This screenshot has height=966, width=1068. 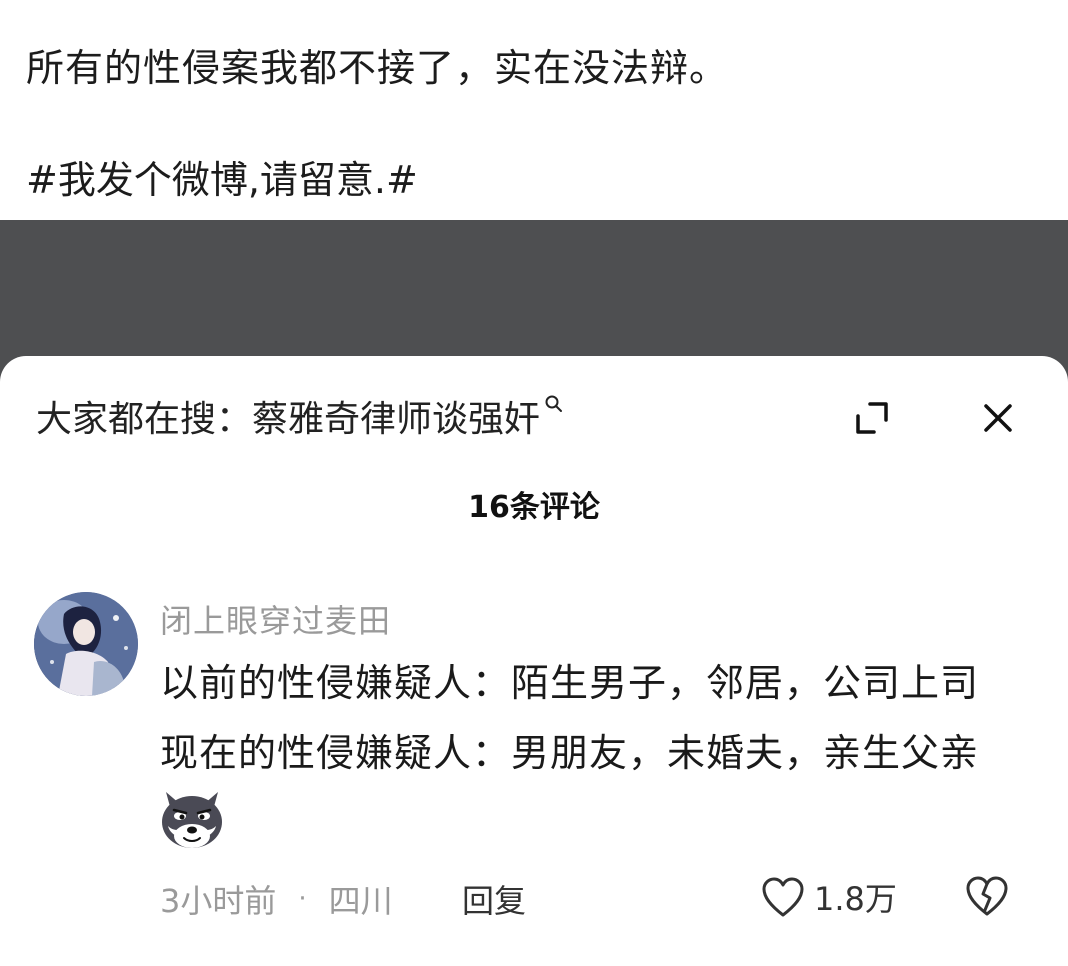 What do you see at coordinates (783, 897) in the screenshot?
I see `heart-icon` at bounding box center [783, 897].